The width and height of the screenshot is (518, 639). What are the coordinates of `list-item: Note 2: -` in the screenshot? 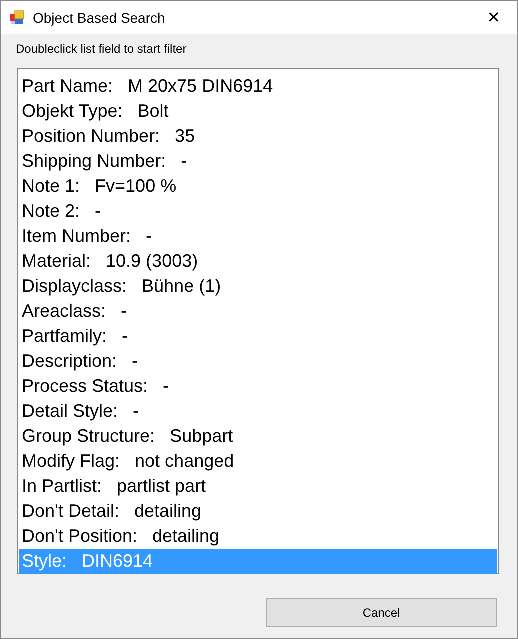 It's located at (258, 211).